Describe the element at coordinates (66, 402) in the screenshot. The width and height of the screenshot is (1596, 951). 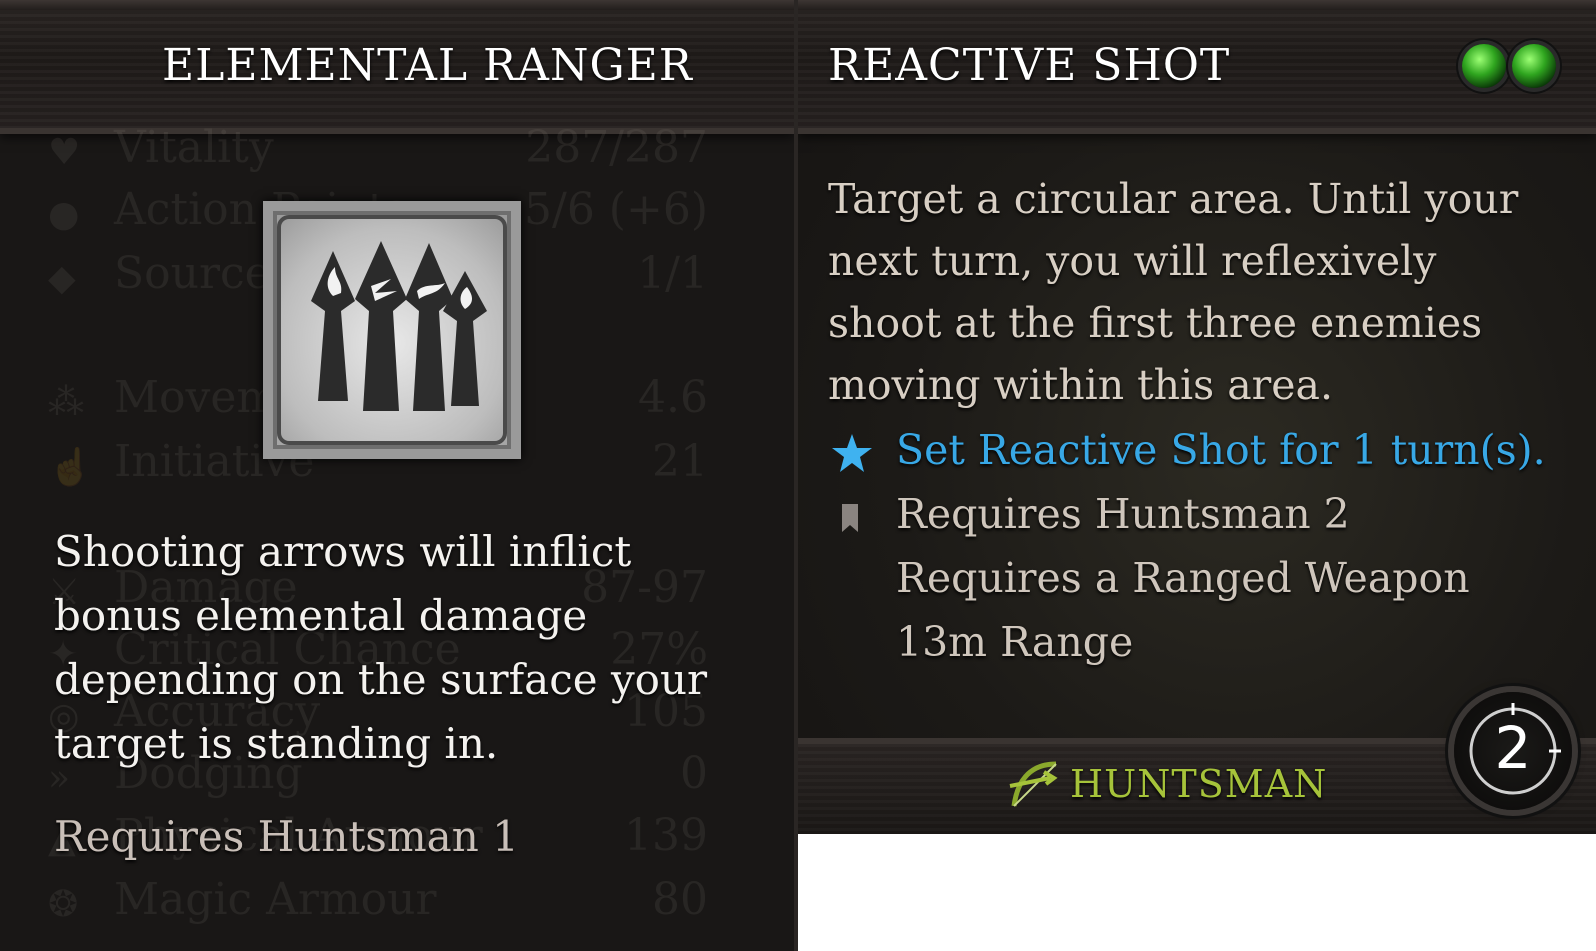
I see `boot-icon: ⁂` at that location.